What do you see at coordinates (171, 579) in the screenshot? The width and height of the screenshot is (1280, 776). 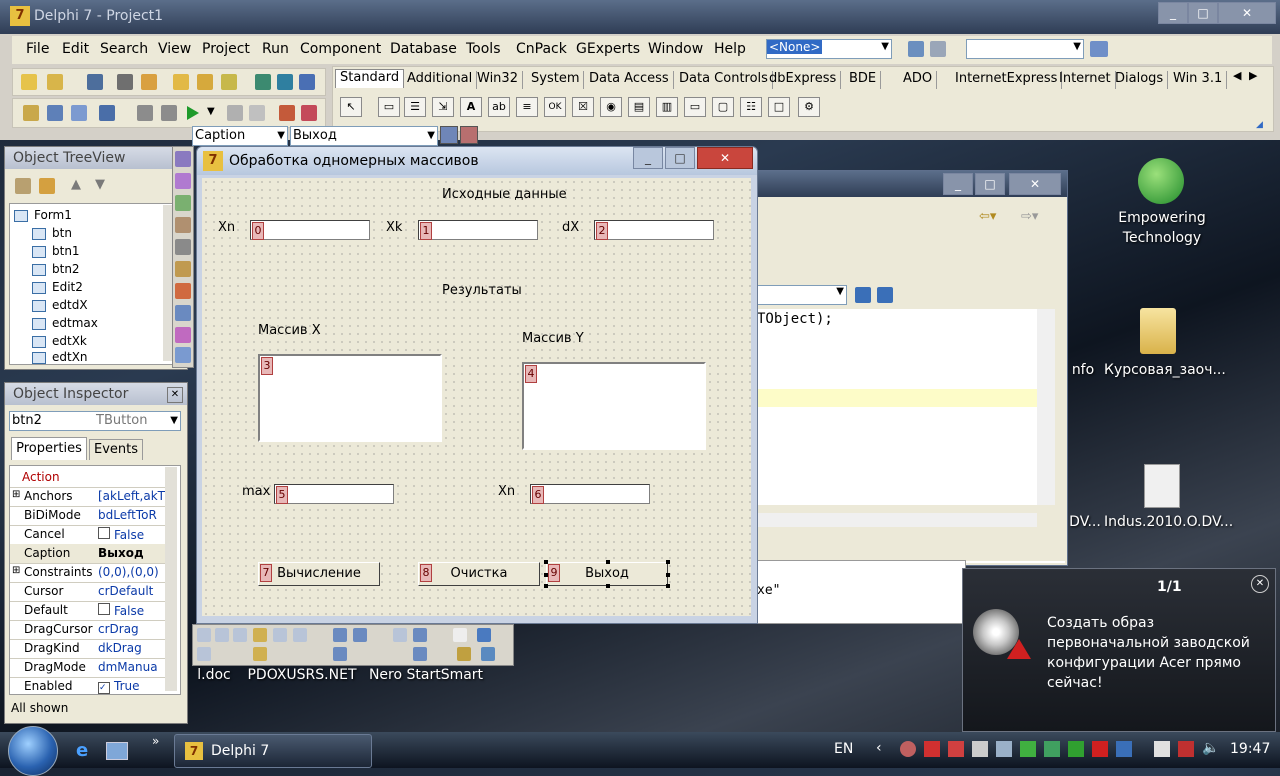 I see `property-scrollbar` at bounding box center [171, 579].